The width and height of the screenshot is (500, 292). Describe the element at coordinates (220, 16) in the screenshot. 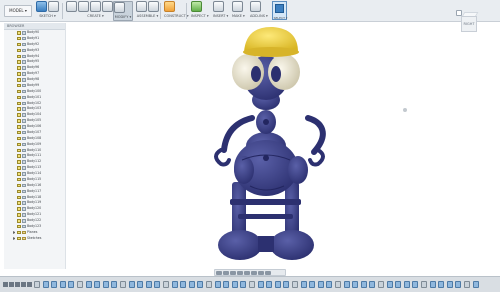

I see `insert-menu: INSERT ▾` at that location.